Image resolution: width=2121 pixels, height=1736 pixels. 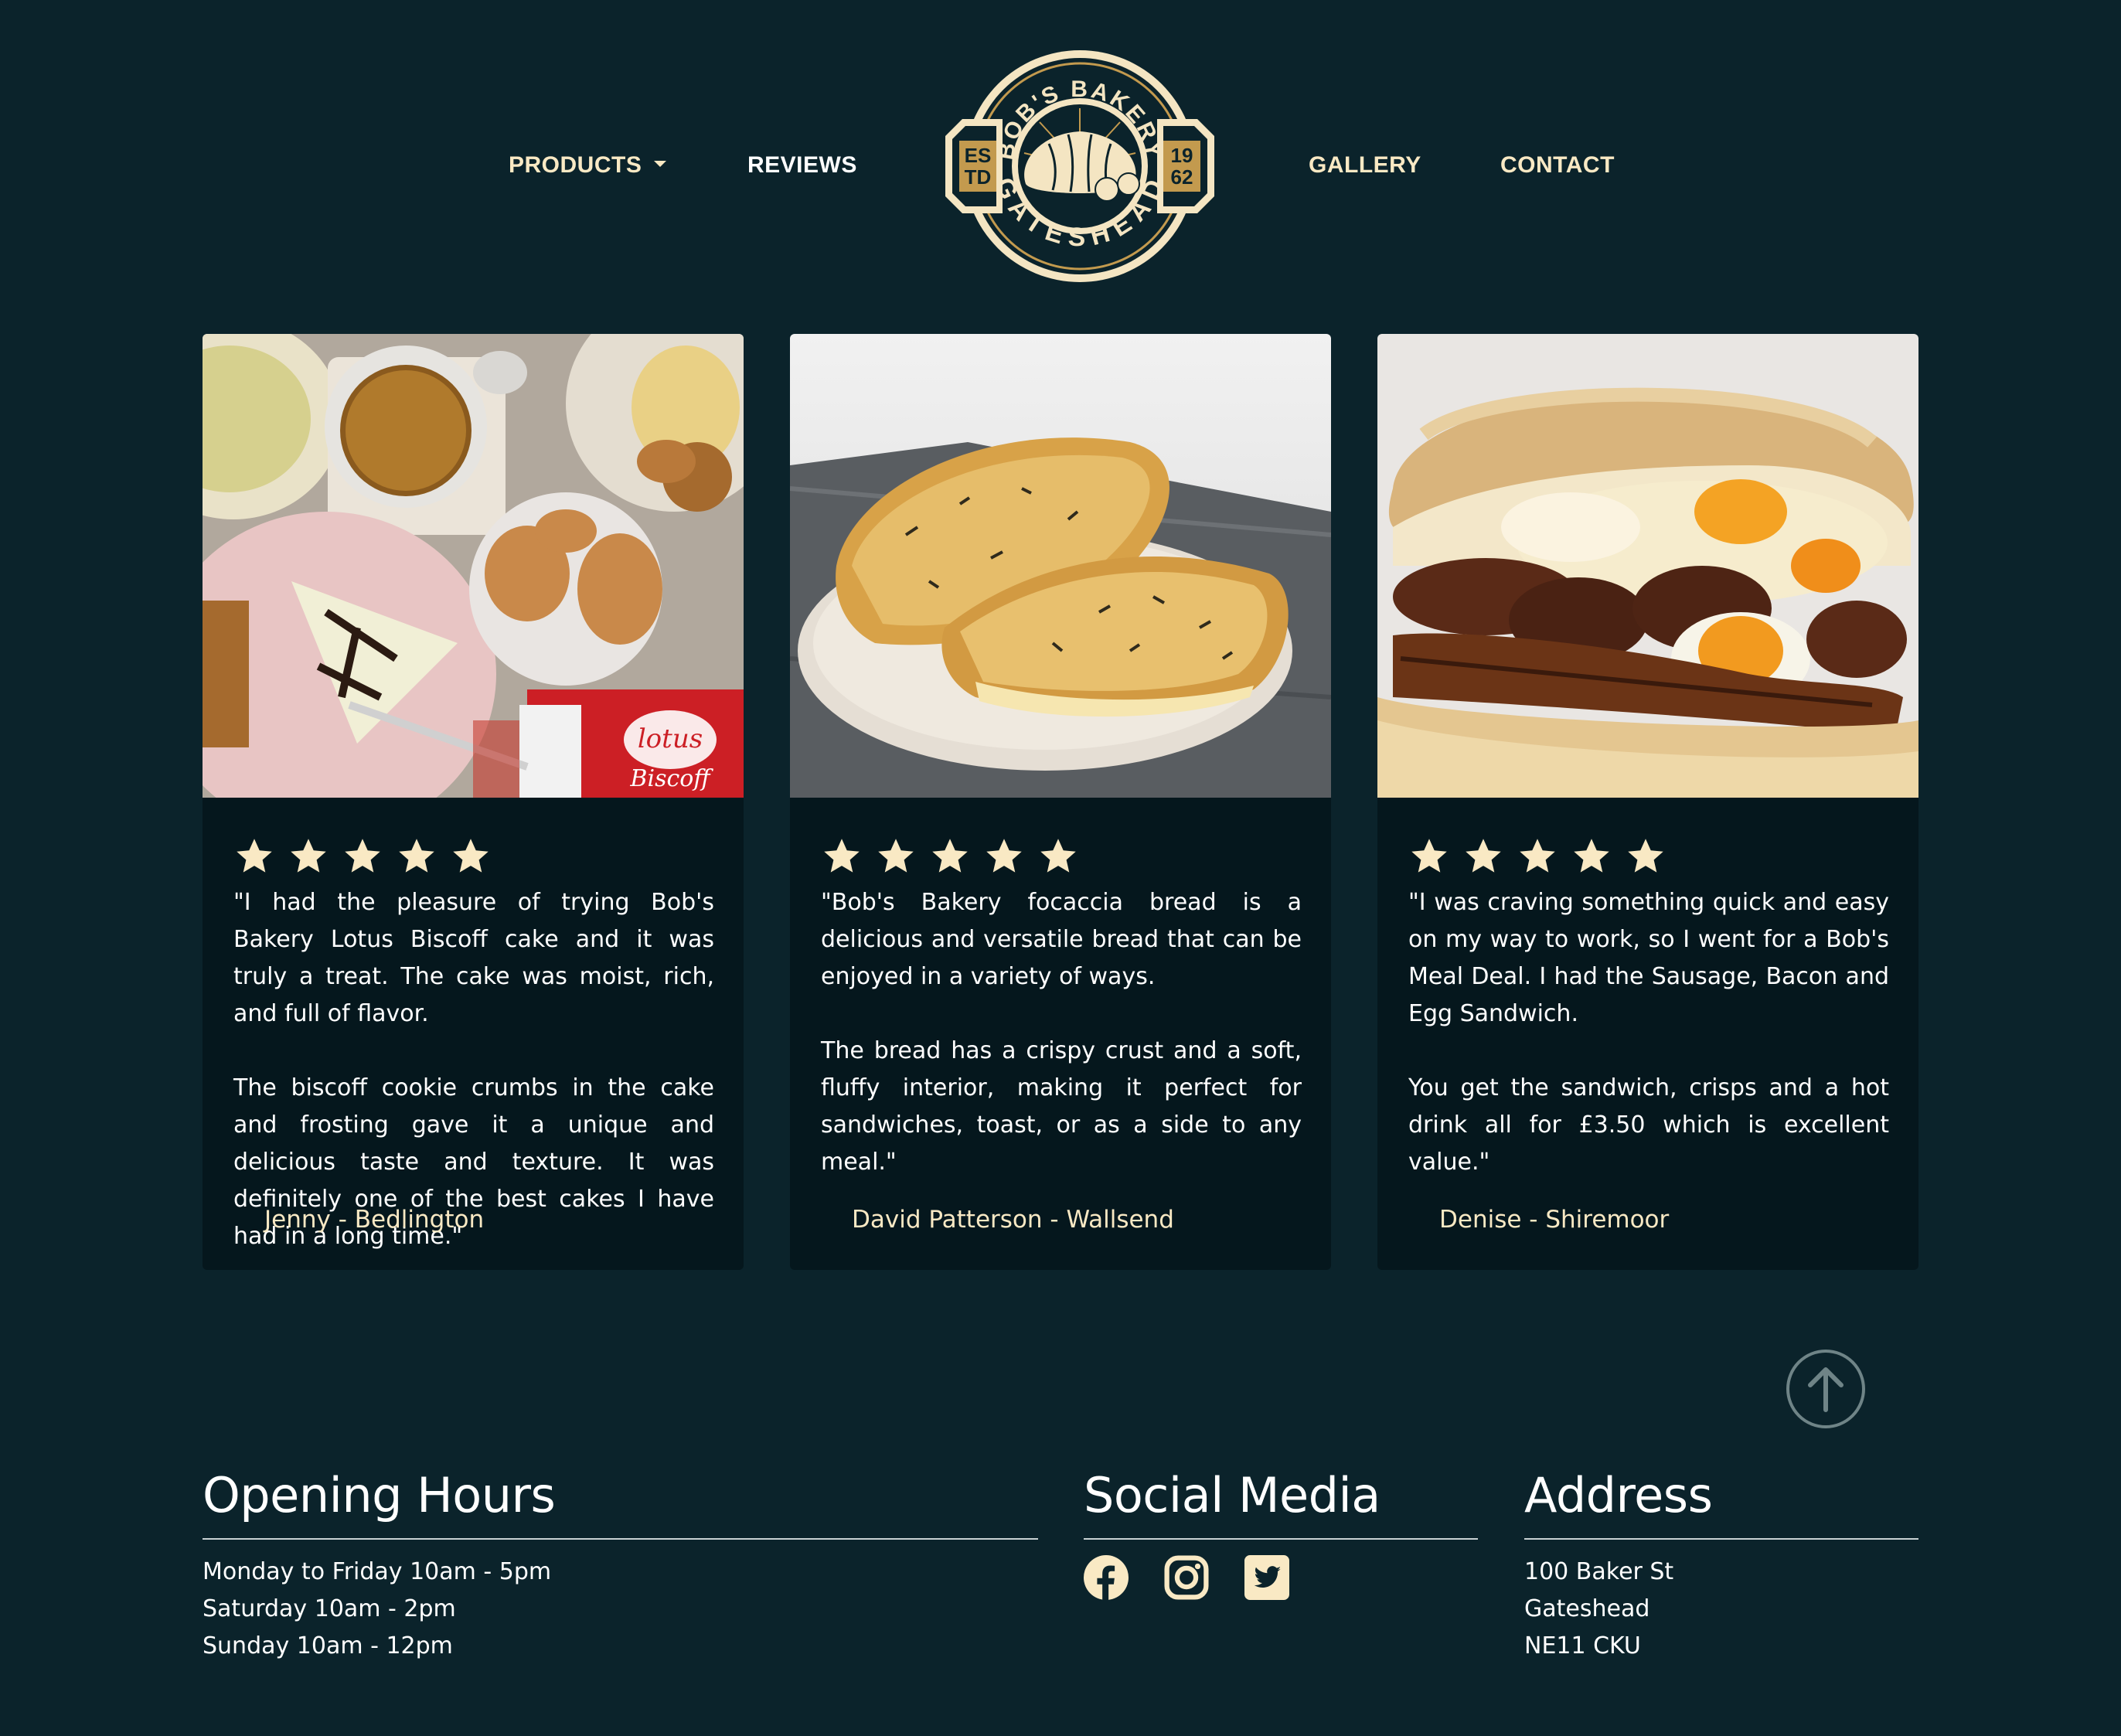 I want to click on svg-text: TD, so click(x=978, y=177).